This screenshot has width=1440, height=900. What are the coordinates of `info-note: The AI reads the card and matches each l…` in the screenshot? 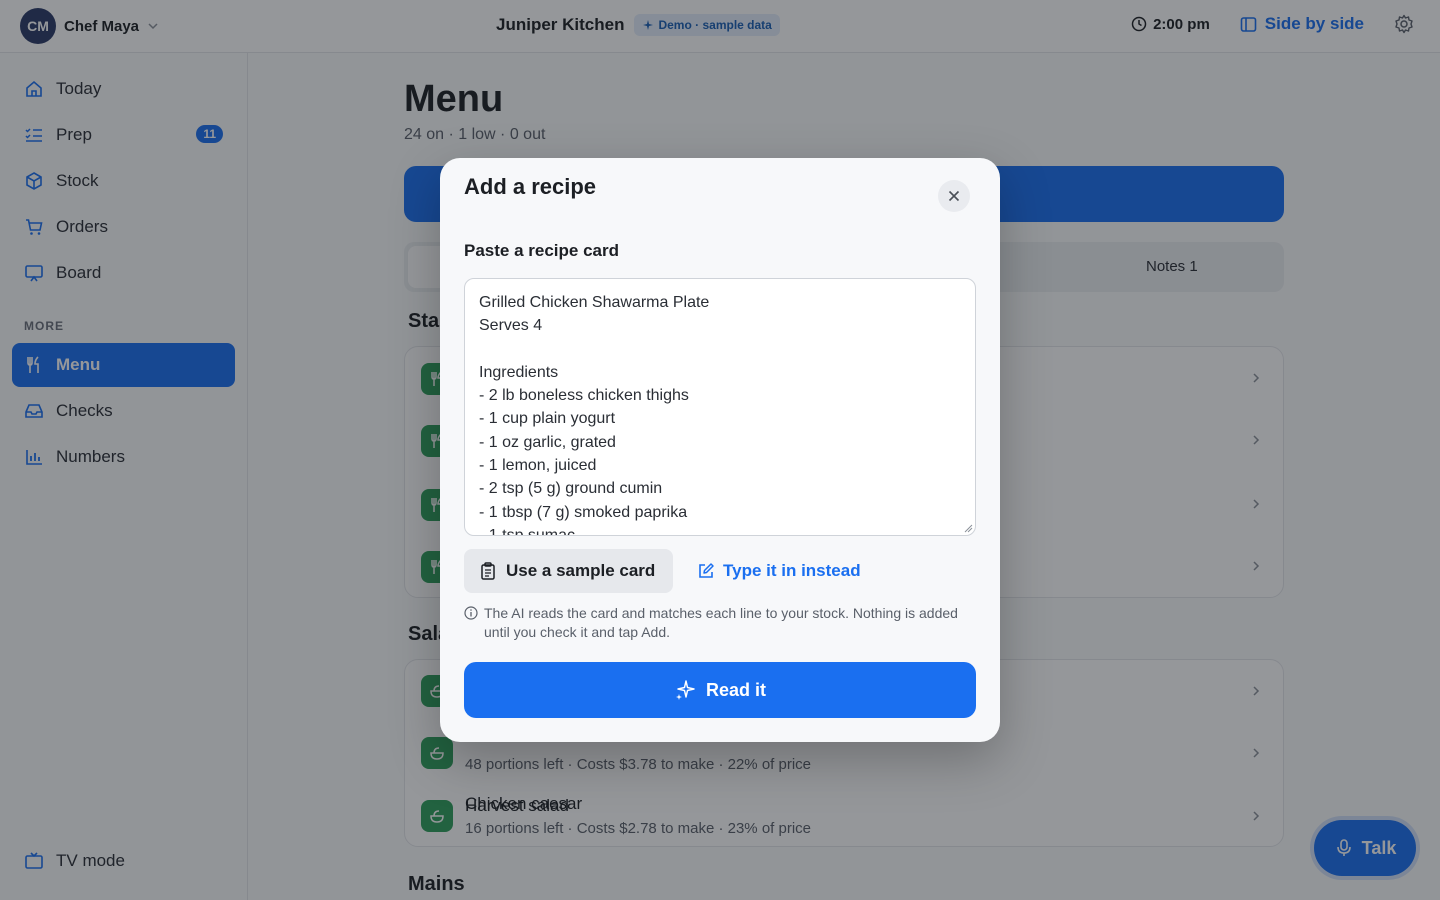 It's located at (714, 623).